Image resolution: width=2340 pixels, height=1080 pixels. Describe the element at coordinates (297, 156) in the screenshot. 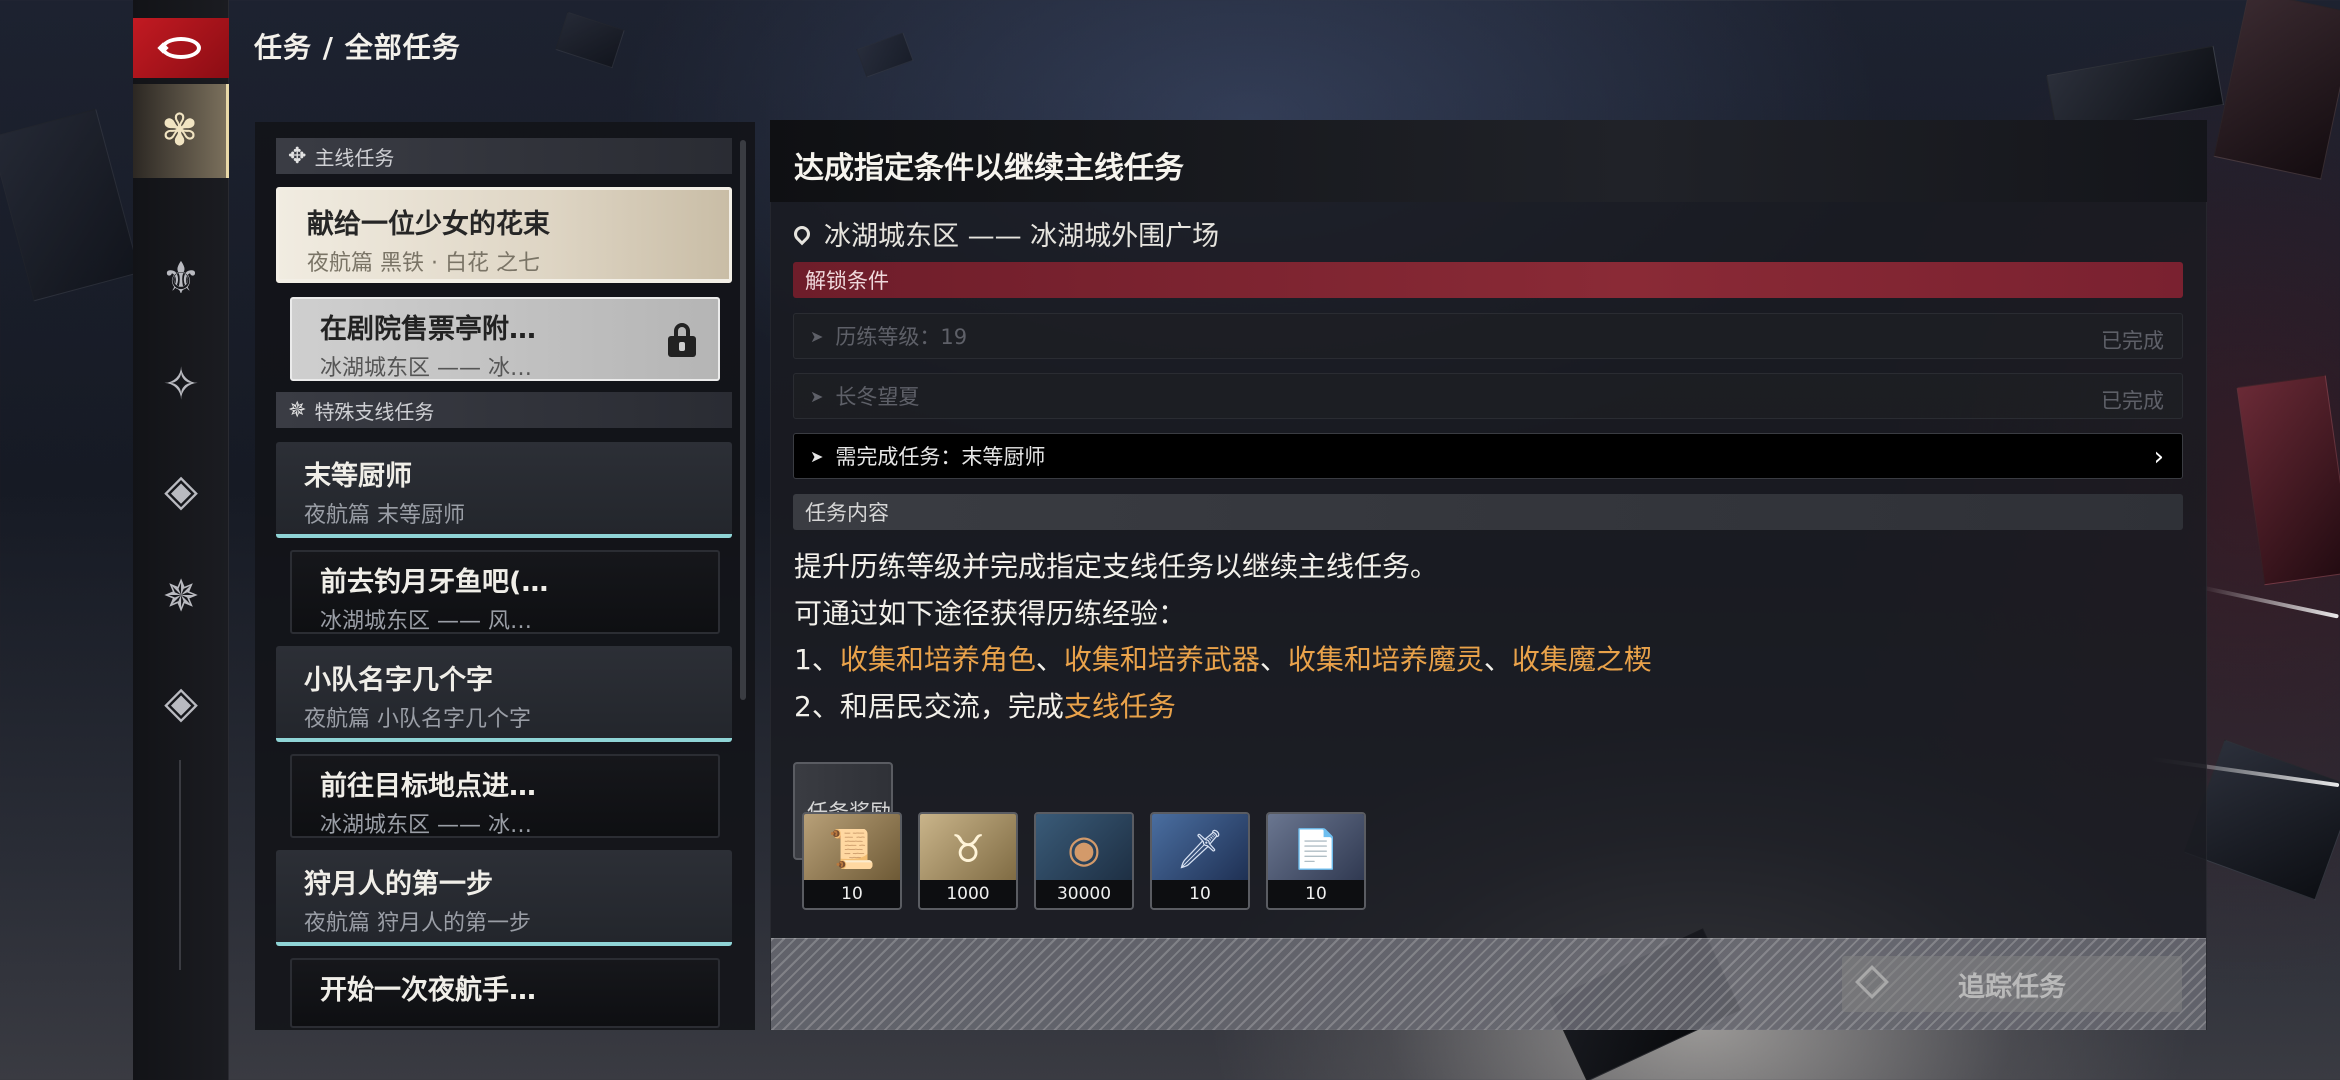

I see `main-quest-icon: ✥` at that location.